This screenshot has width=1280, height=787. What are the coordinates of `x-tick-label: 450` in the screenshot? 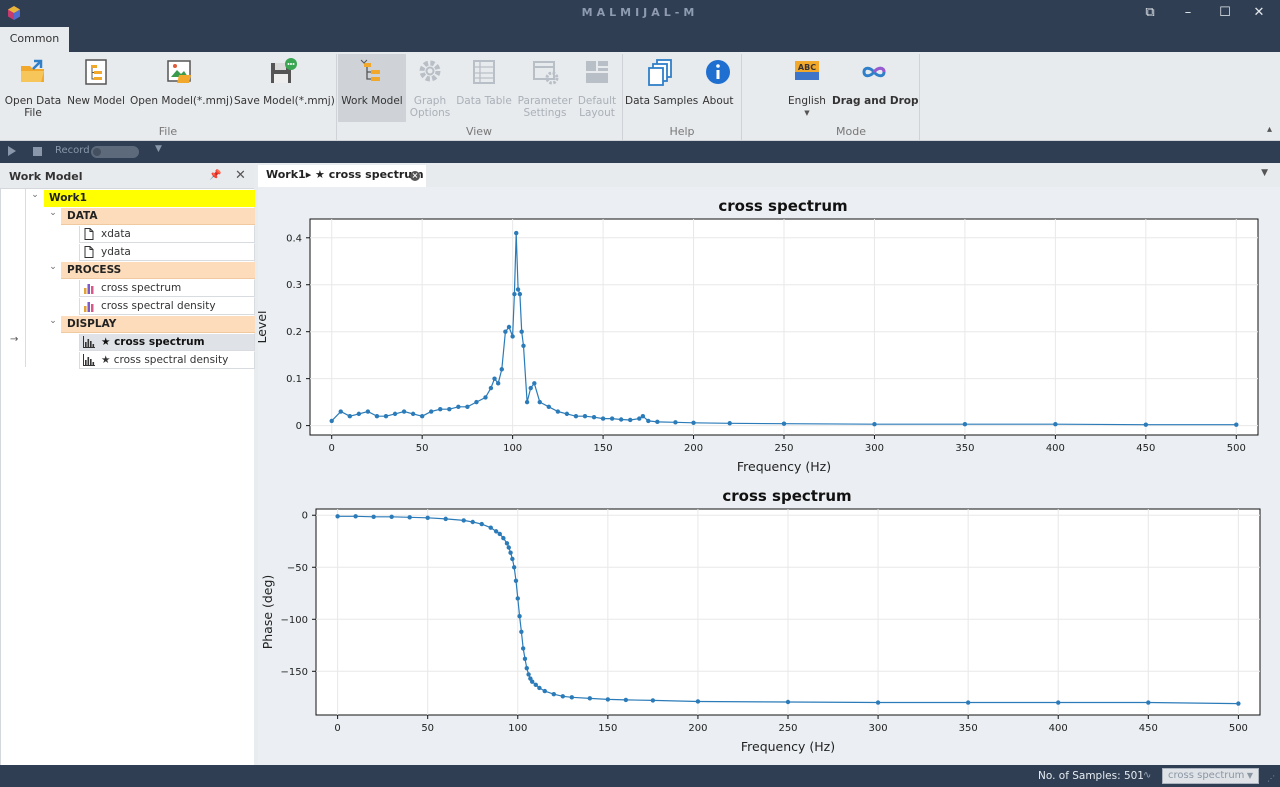 It's located at (1145, 448).